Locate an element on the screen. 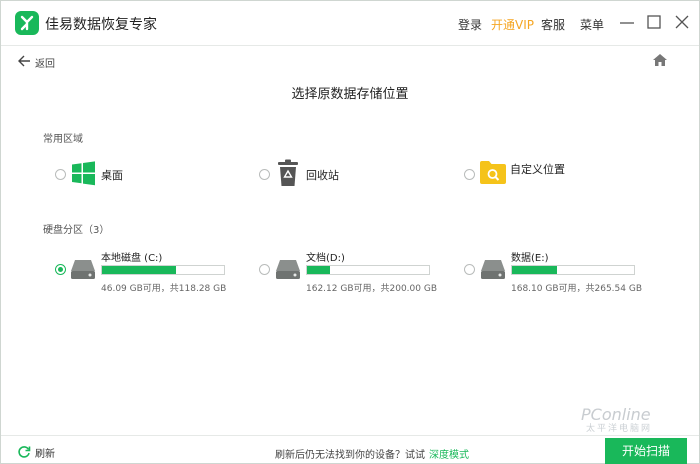 Image resolution: width=700 pixels, height=464 pixels. refresh-label: 刷新 is located at coordinates (45, 454).